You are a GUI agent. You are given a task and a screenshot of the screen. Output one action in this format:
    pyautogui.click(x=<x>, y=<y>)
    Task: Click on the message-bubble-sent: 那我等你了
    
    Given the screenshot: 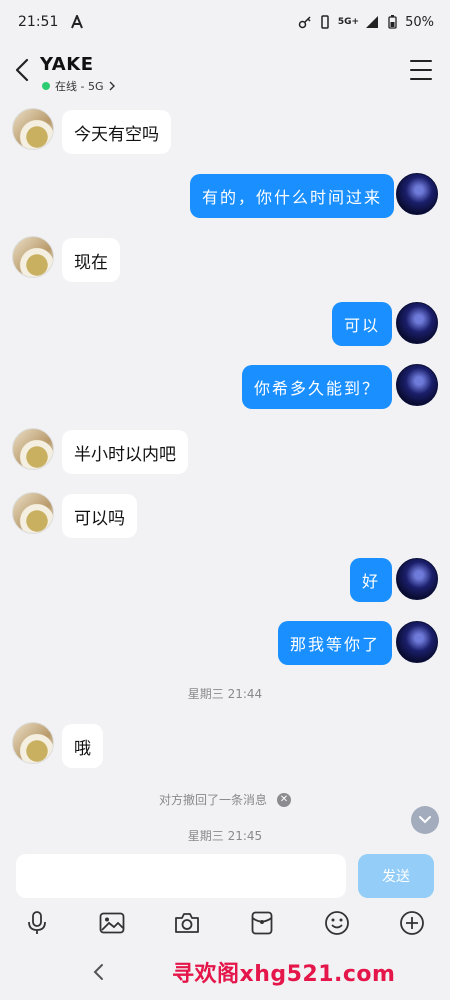 What is the action you would take?
    pyautogui.click(x=335, y=643)
    